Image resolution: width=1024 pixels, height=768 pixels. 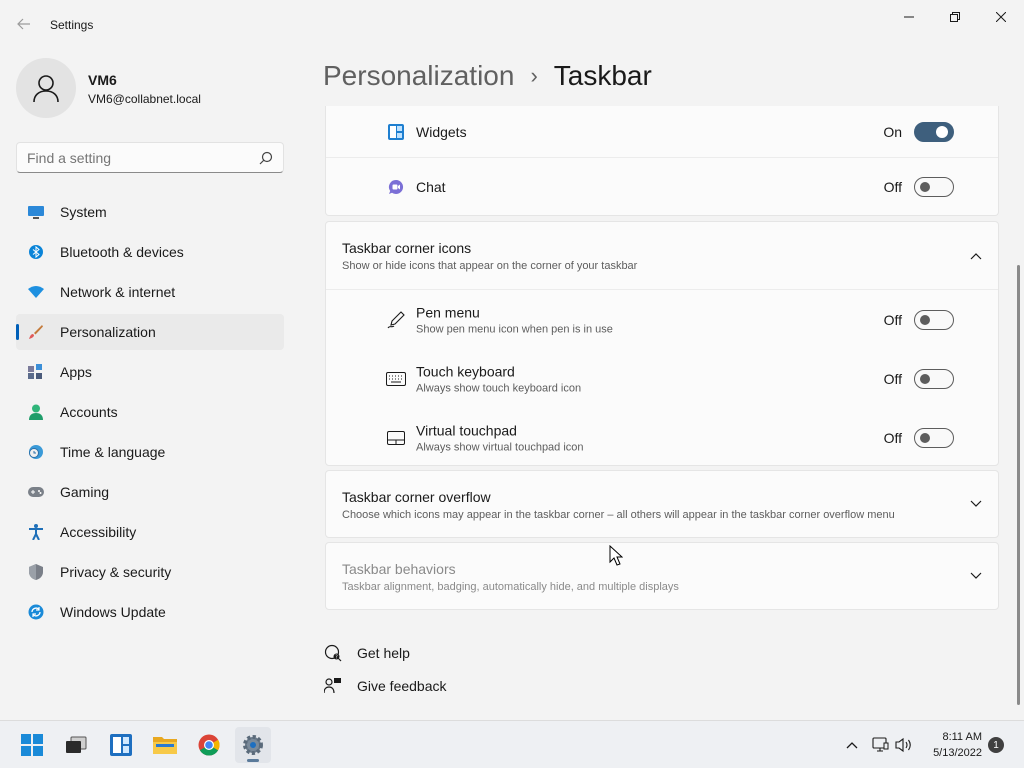 What do you see at coordinates (366, 653) in the screenshot?
I see `get-help-link: ? Get help` at bounding box center [366, 653].